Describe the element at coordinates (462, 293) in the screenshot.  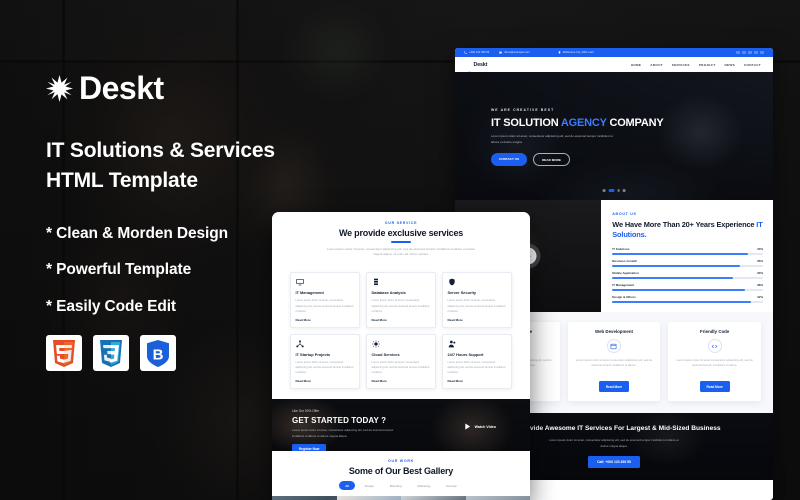
I see `service-card-title: Server Security` at that location.